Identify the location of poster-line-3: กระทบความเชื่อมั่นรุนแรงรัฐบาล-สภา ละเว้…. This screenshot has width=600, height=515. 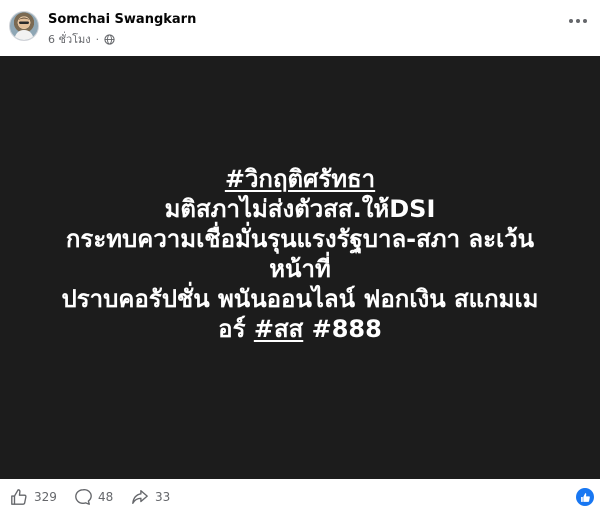
(300, 239).